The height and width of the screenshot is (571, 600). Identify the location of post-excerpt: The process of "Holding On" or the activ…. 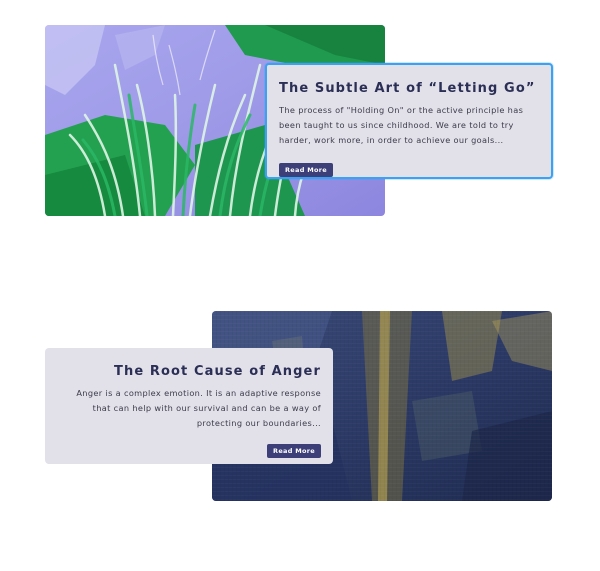
(401, 125).